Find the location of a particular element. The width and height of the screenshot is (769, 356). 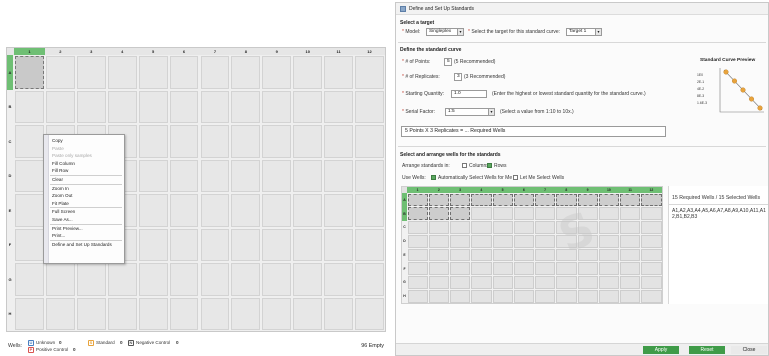

context-menu-item: Zoom In is located at coordinates (60, 188).